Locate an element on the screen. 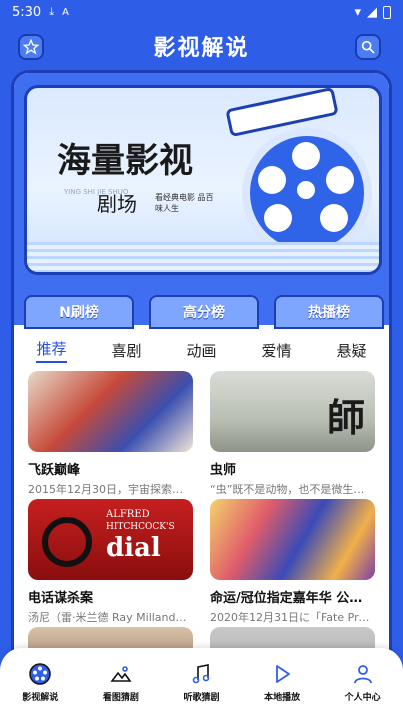 The width and height of the screenshot is (403, 716). banner-subtitle: 剧场 is located at coordinates (117, 204).